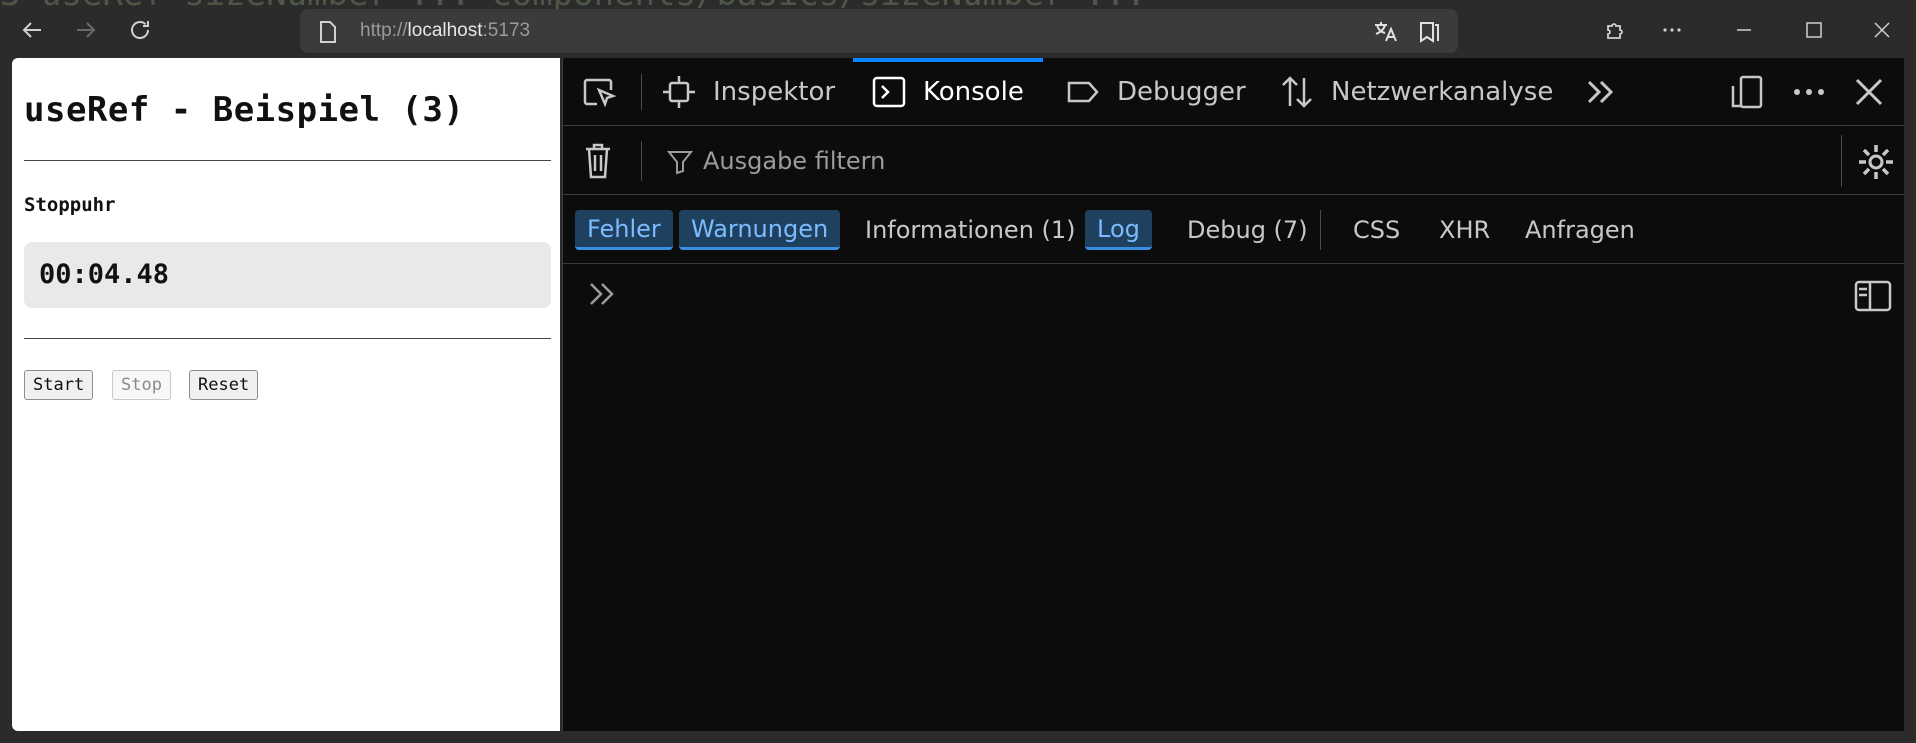 The height and width of the screenshot is (743, 1916). I want to click on extensions-button, so click(1616, 30).